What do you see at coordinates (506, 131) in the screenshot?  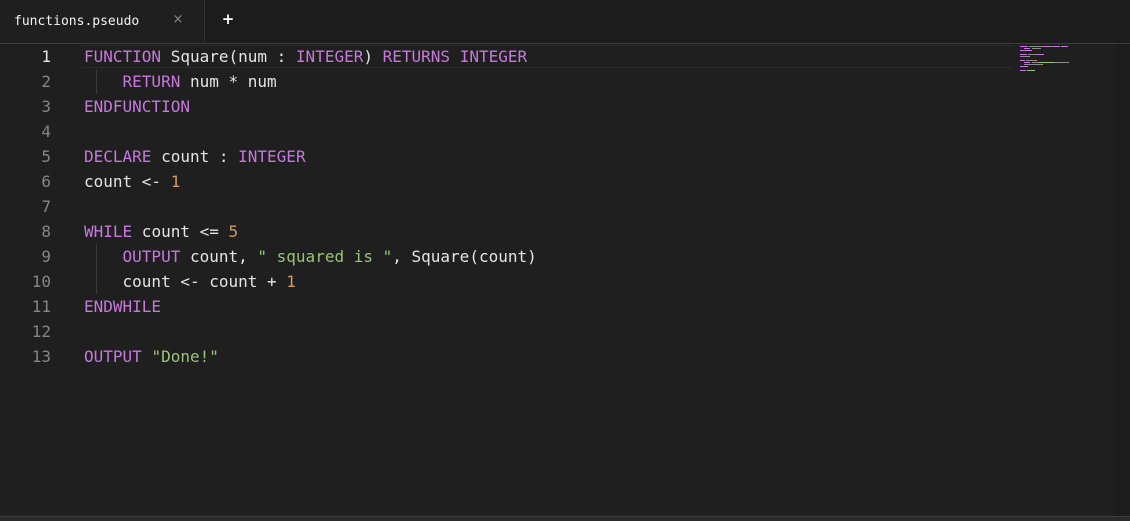 I see `code-line: 4` at bounding box center [506, 131].